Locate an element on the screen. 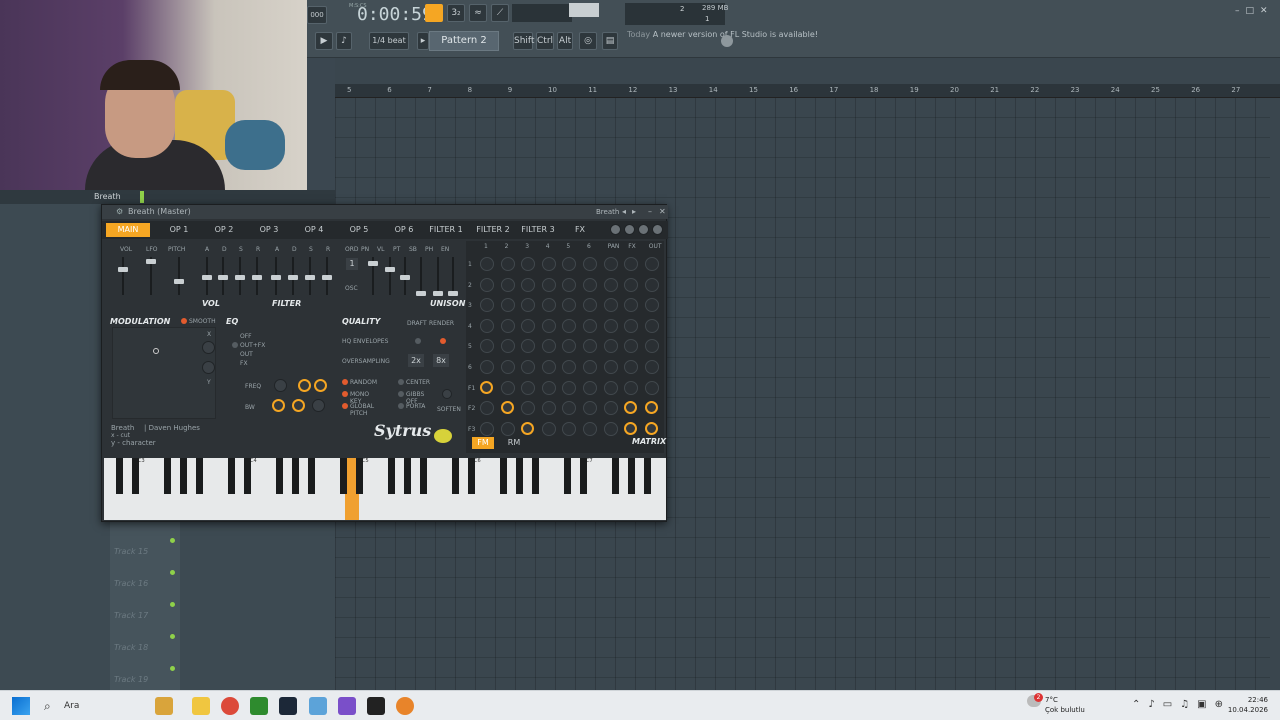  discord-icon is located at coordinates (347, 706).